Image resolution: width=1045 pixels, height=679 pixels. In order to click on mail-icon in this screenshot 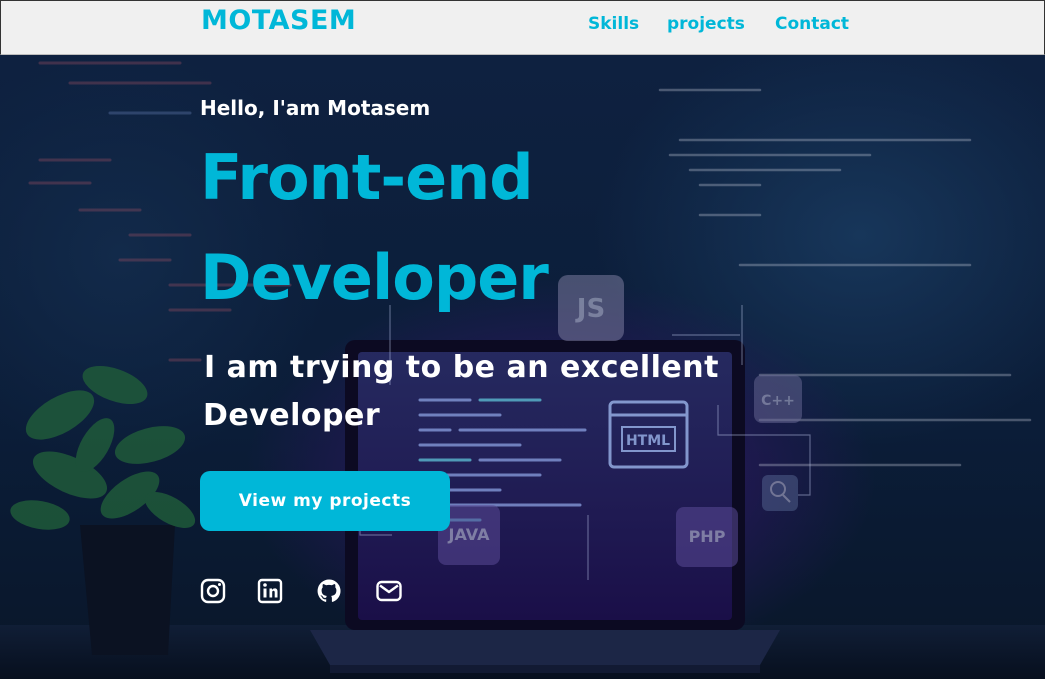, I will do `click(389, 591)`.